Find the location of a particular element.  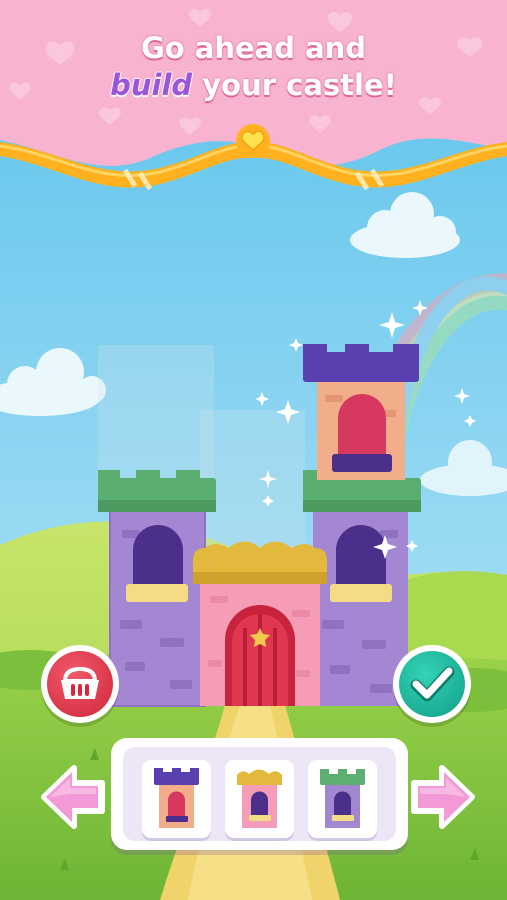

headline: Go ahead and build your castle! is located at coordinates (253, 67).